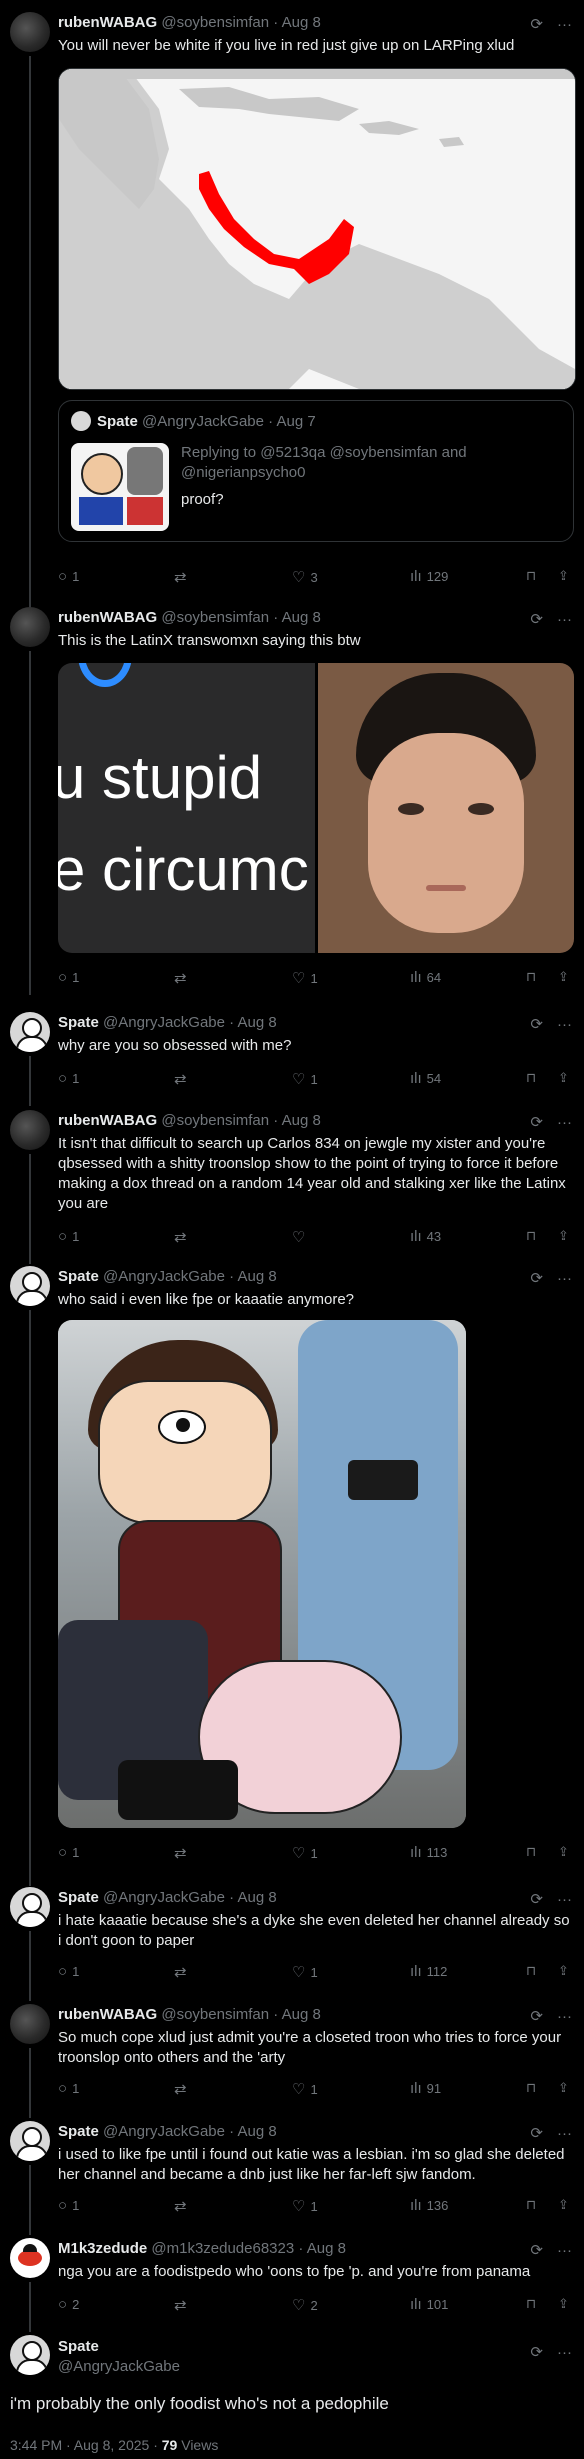  Describe the element at coordinates (428, 1852) in the screenshot. I see `views-button: ılı 113` at that location.